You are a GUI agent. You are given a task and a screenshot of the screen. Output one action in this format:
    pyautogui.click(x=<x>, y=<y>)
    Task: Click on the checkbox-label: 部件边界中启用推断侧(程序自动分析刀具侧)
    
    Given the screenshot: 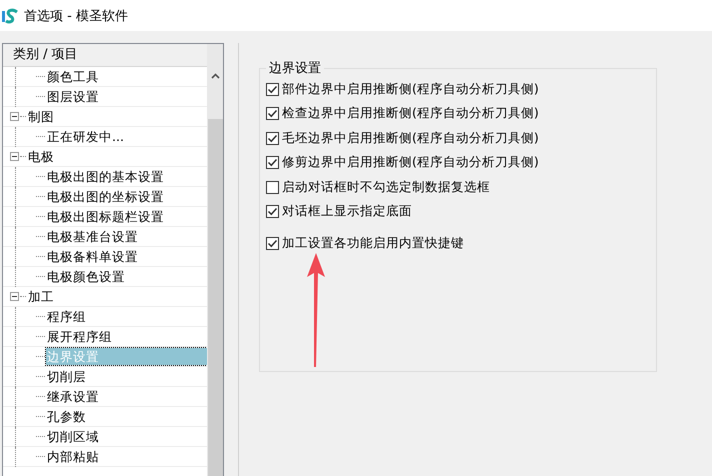 What is the action you would take?
    pyautogui.click(x=410, y=89)
    